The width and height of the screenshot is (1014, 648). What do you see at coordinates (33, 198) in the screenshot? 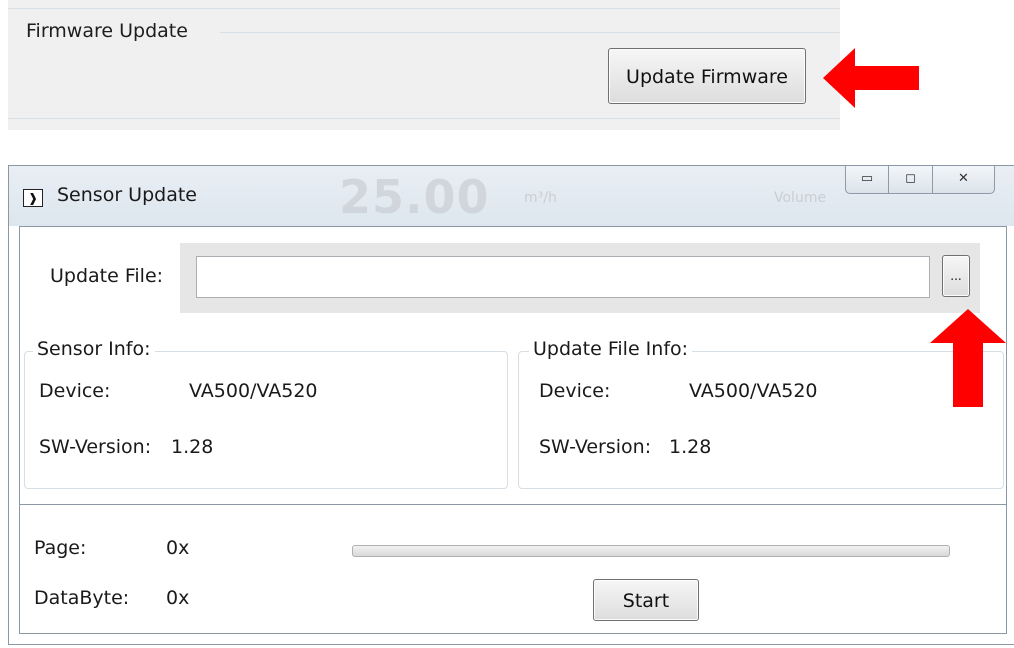
I see `app-icon: ❱` at bounding box center [33, 198].